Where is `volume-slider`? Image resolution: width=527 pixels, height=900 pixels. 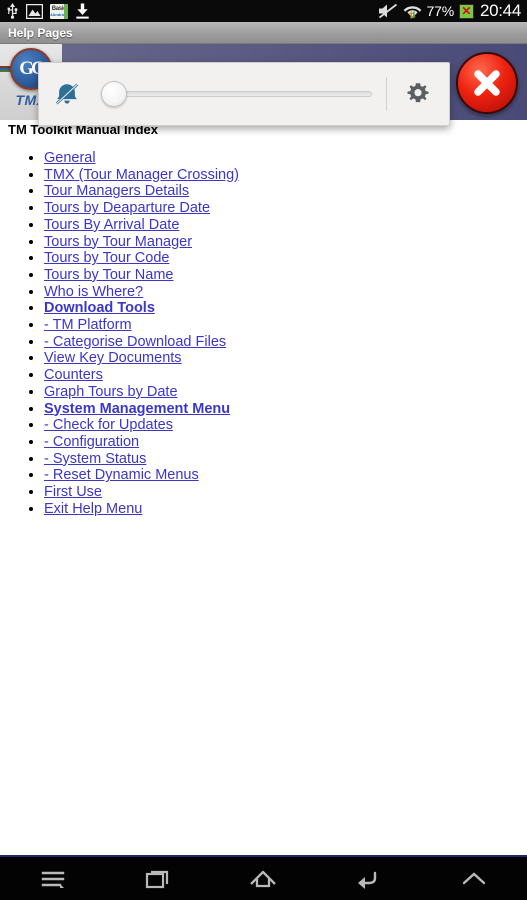
volume-slider is located at coordinates (240, 94).